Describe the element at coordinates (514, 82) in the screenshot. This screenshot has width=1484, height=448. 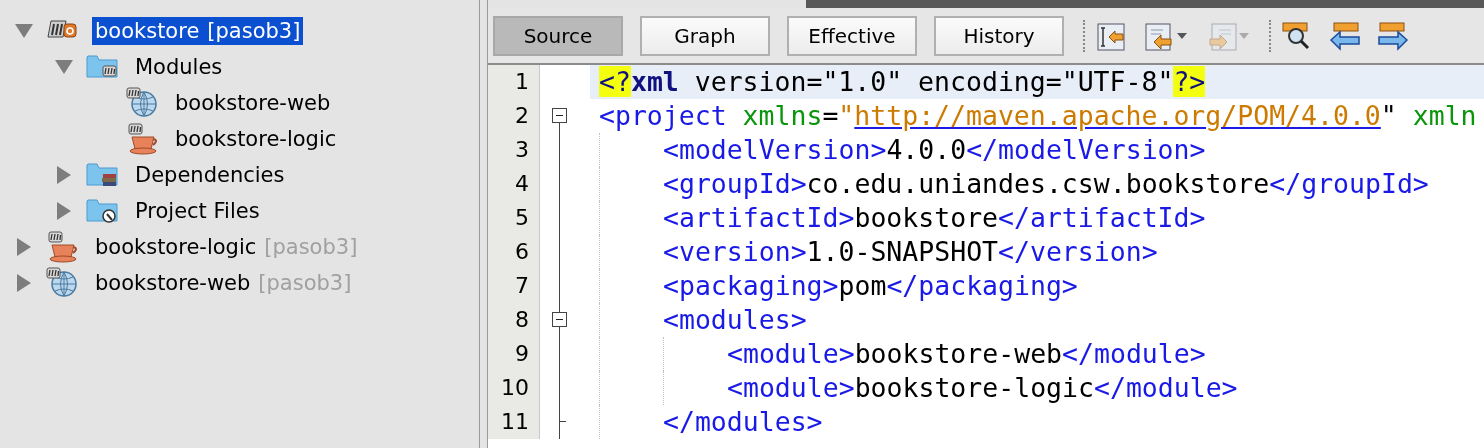
I see `line-number: 1` at that location.